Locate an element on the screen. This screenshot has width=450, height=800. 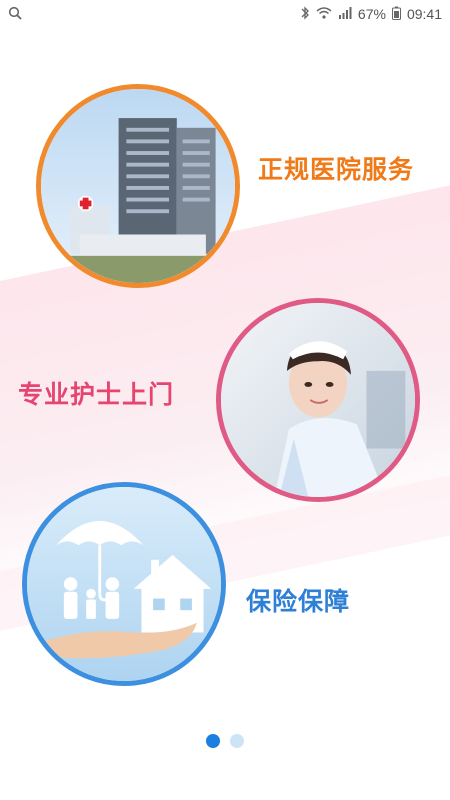
feature-title-nurse: 专业护士上门 is located at coordinates (96, 394).